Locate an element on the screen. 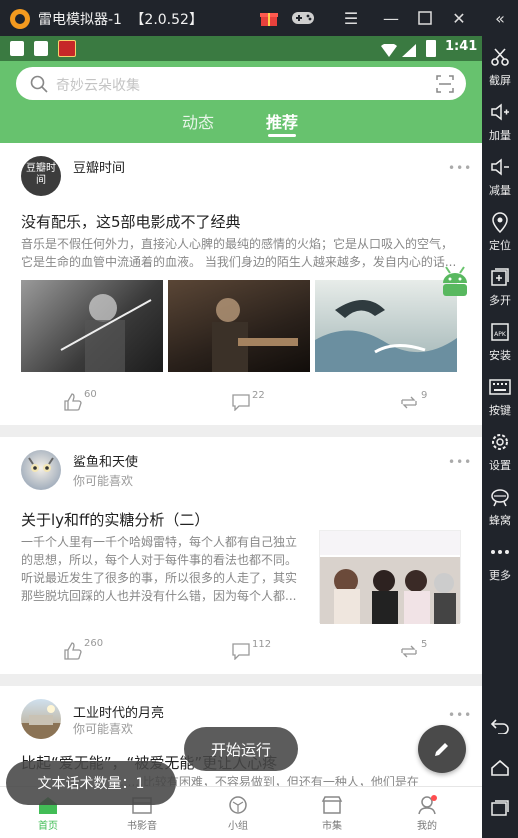 This screenshot has height=838, width=518. sidebar-volume-up: 加量 is located at coordinates (500, 118).